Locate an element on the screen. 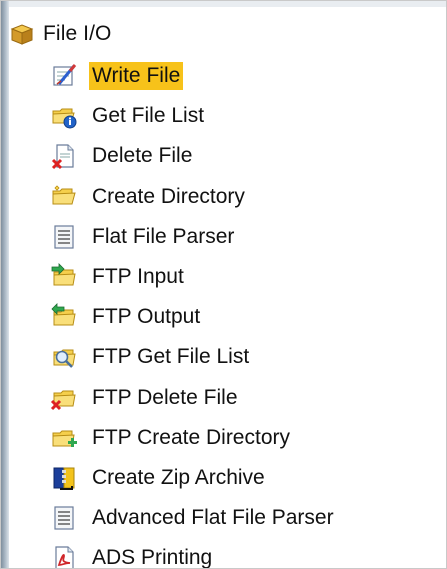  write-file-icon is located at coordinates (64, 76).